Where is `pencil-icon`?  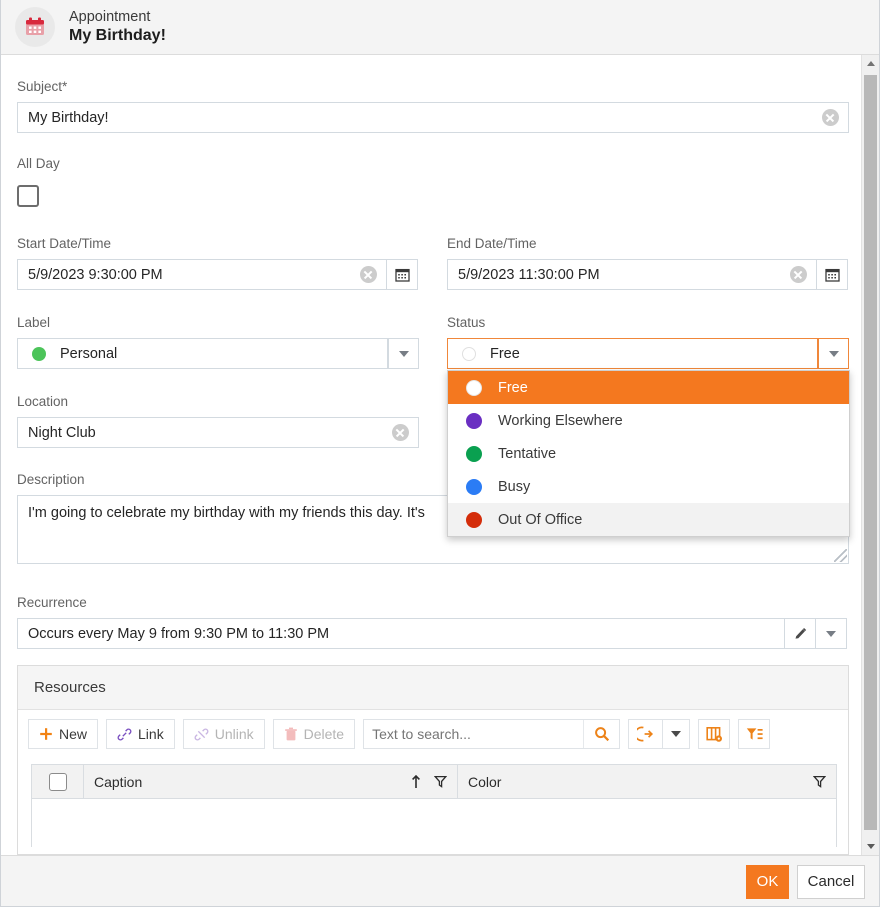 pencil-icon is located at coordinates (801, 633).